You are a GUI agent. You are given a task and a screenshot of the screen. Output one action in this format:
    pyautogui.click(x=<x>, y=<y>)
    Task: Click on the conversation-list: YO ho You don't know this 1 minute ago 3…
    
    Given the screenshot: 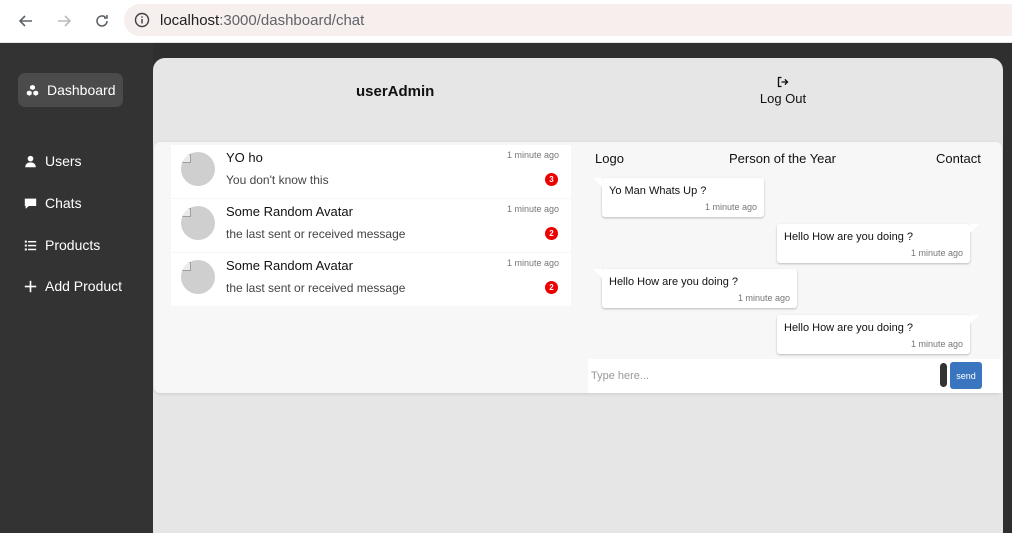 What is the action you would take?
    pyautogui.click(x=371, y=226)
    